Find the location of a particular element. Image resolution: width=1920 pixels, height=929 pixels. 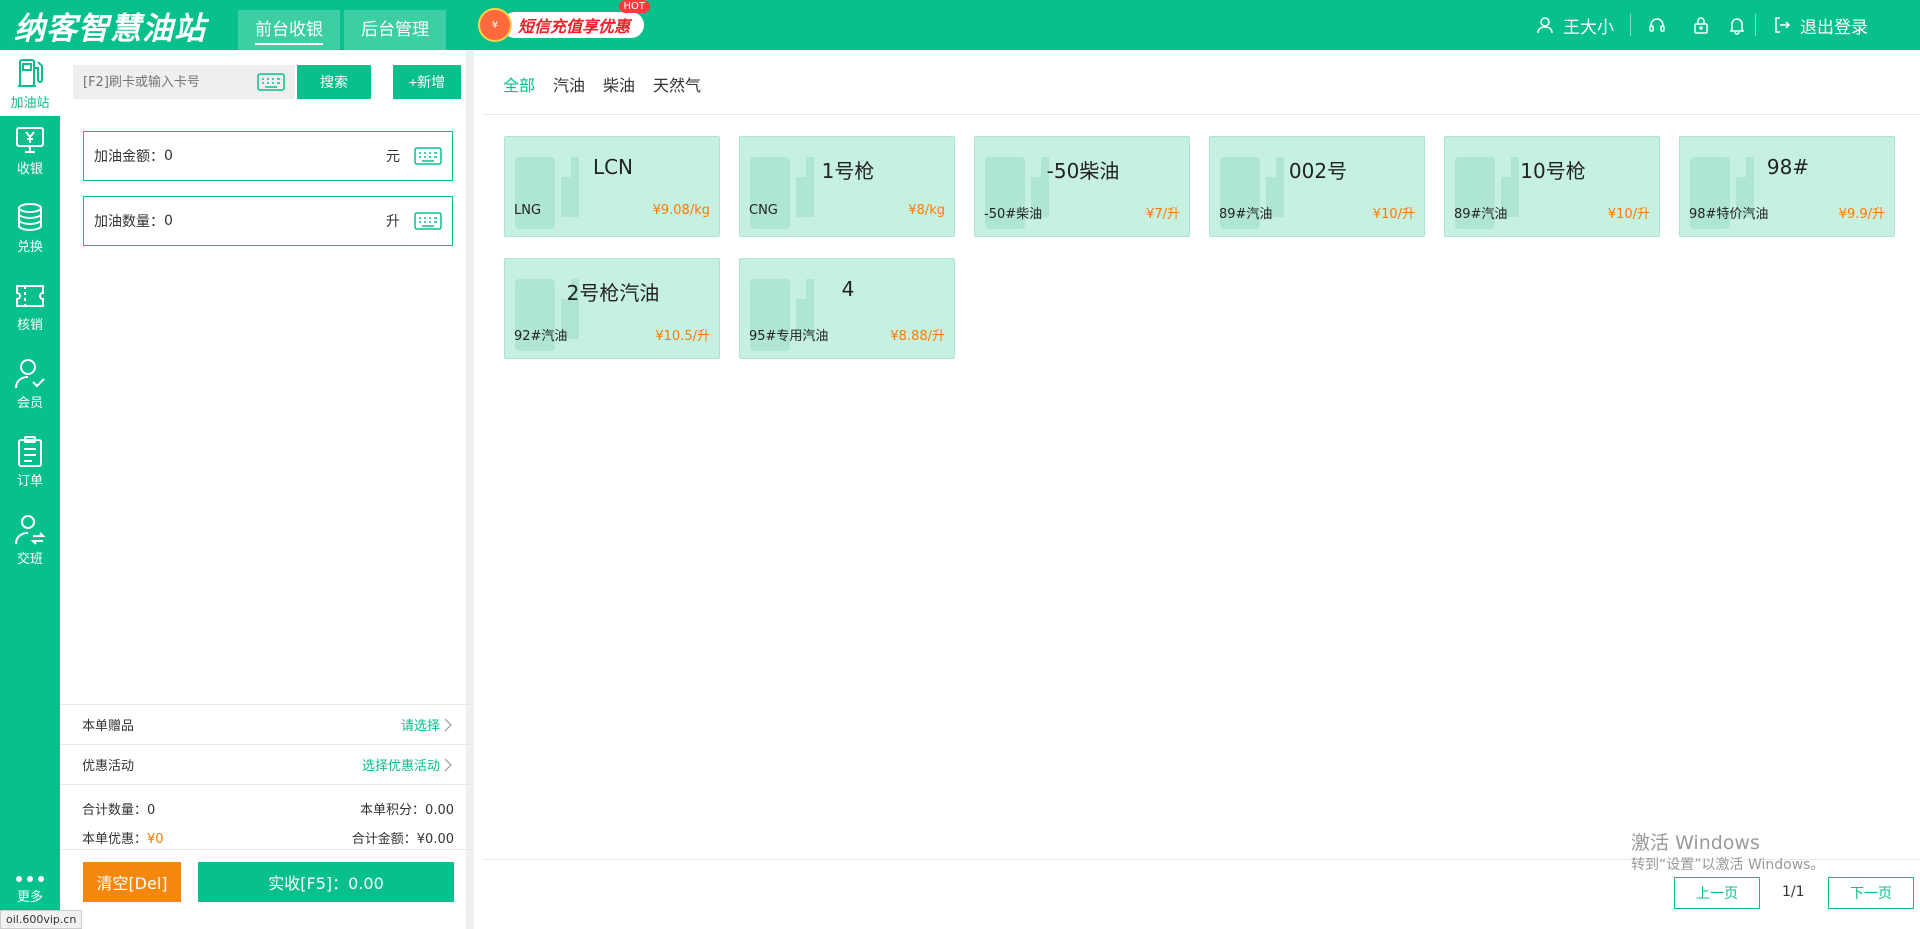

nozzle-name: 4 is located at coordinates (848, 289).